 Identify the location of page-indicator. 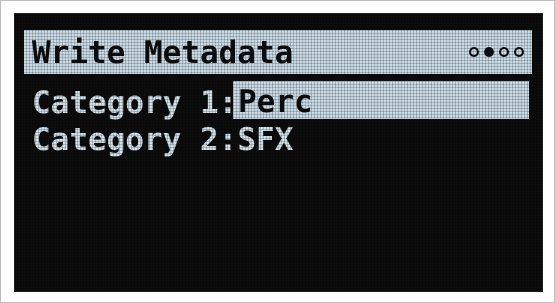
(496, 52).